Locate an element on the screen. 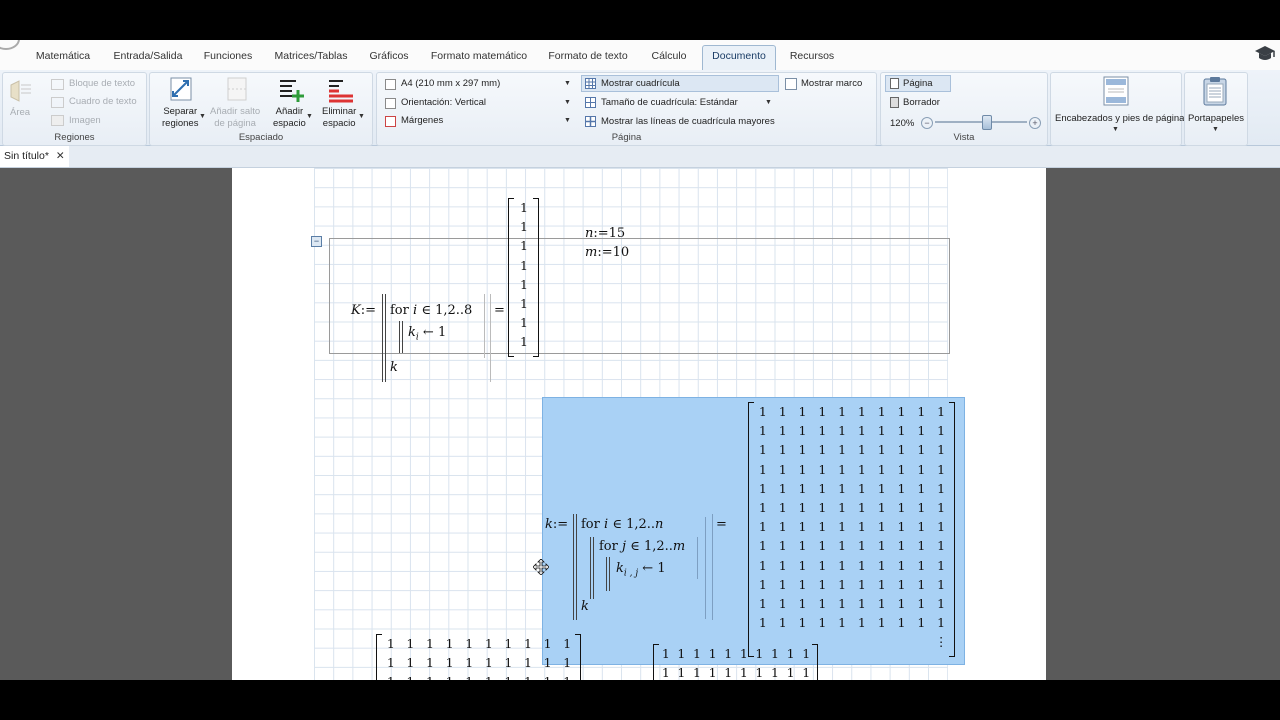 This screenshot has height=720, width=1280. document-tab: Sin título* ✕ is located at coordinates (34, 156).